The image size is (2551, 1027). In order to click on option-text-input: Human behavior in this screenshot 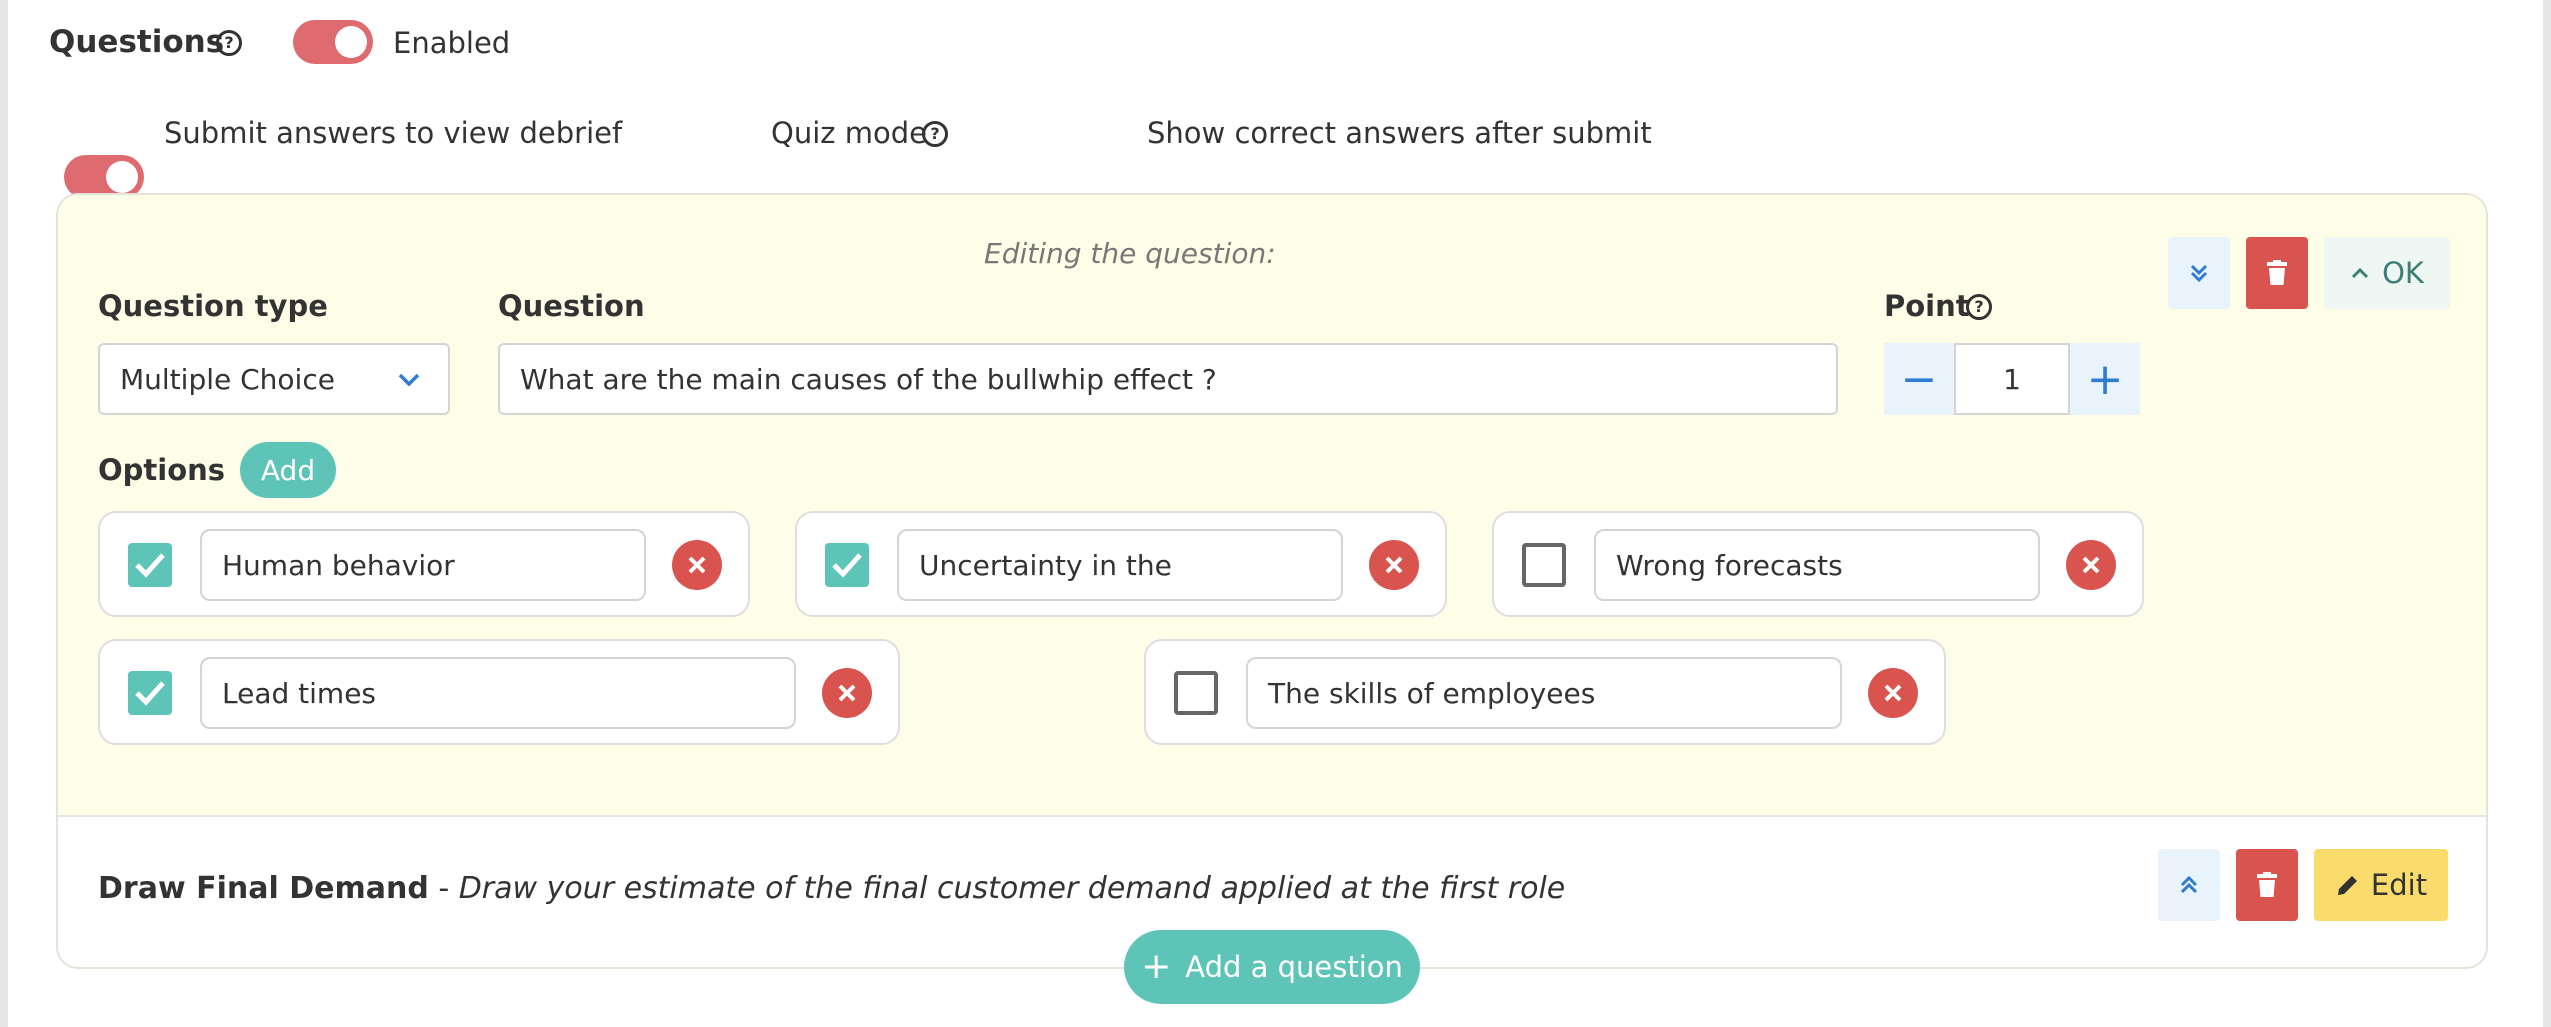, I will do `click(423, 565)`.